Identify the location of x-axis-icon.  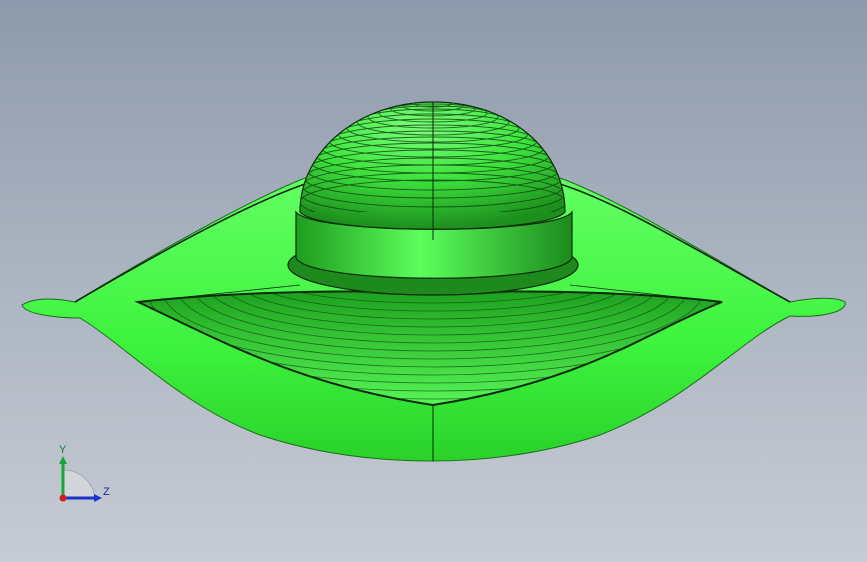
(63, 498).